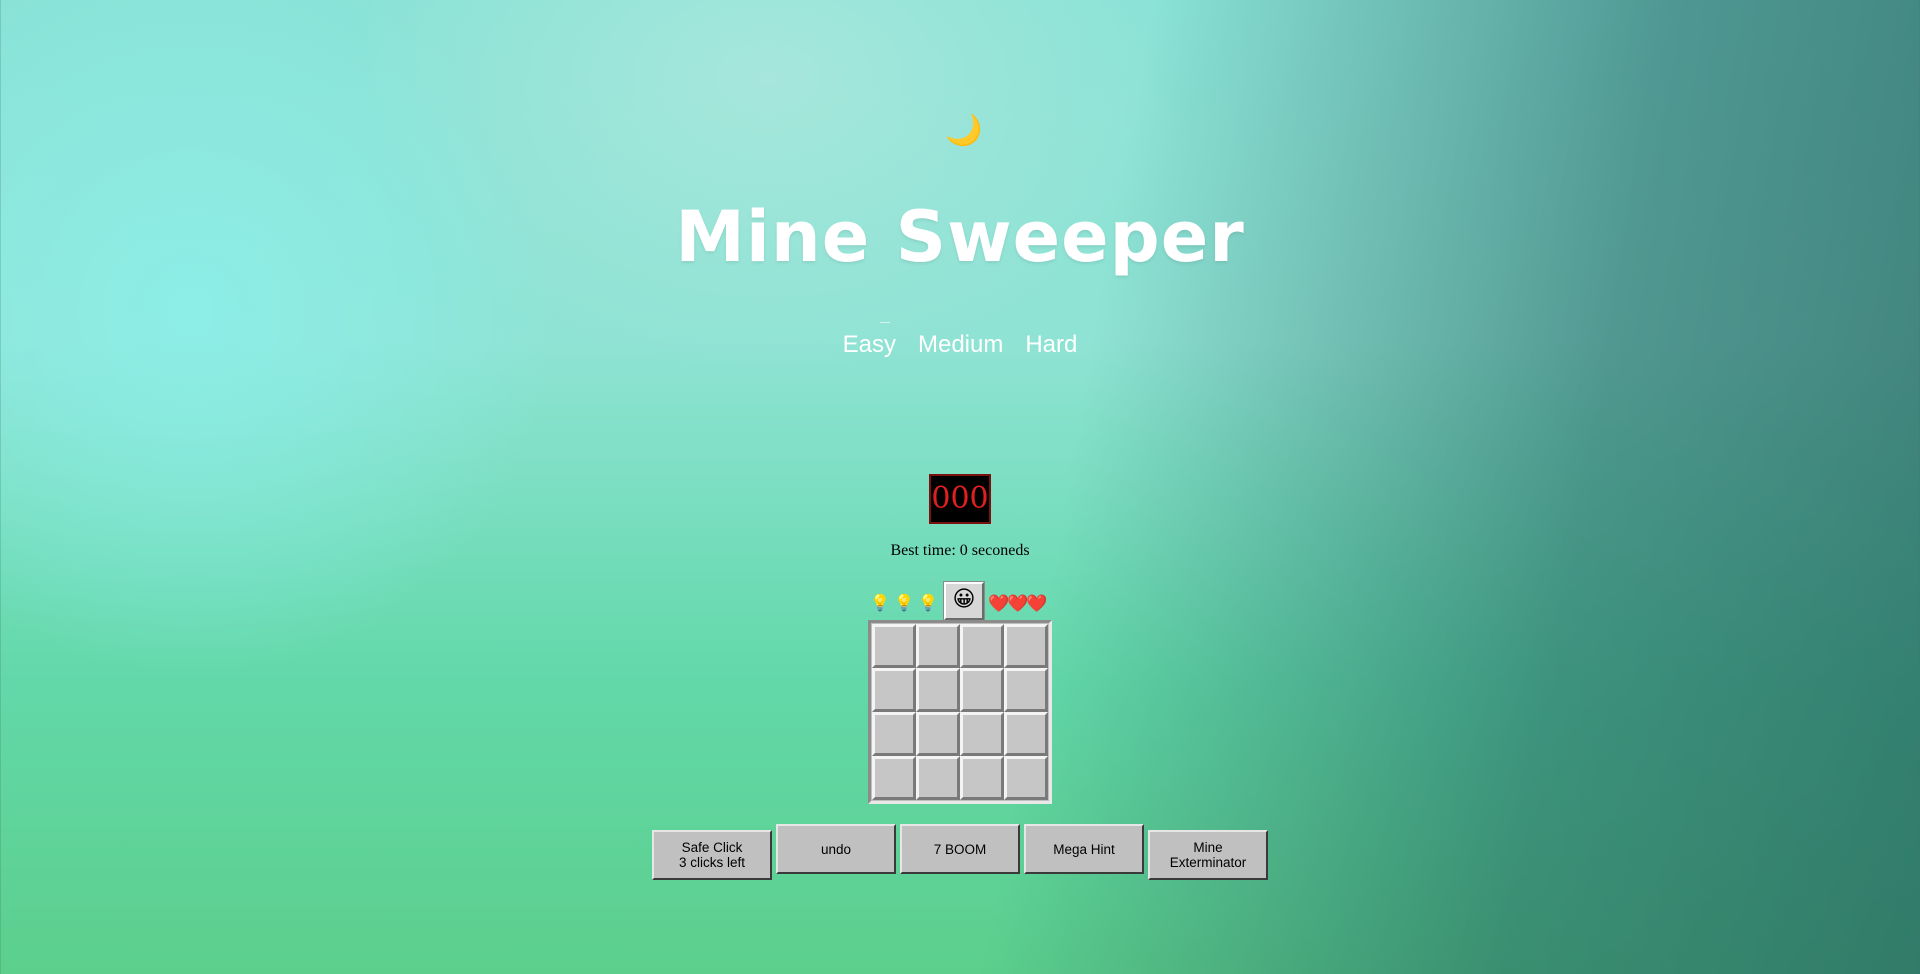 This screenshot has height=974, width=1920. What do you see at coordinates (960, 499) in the screenshot?
I see `timer-display: 000` at bounding box center [960, 499].